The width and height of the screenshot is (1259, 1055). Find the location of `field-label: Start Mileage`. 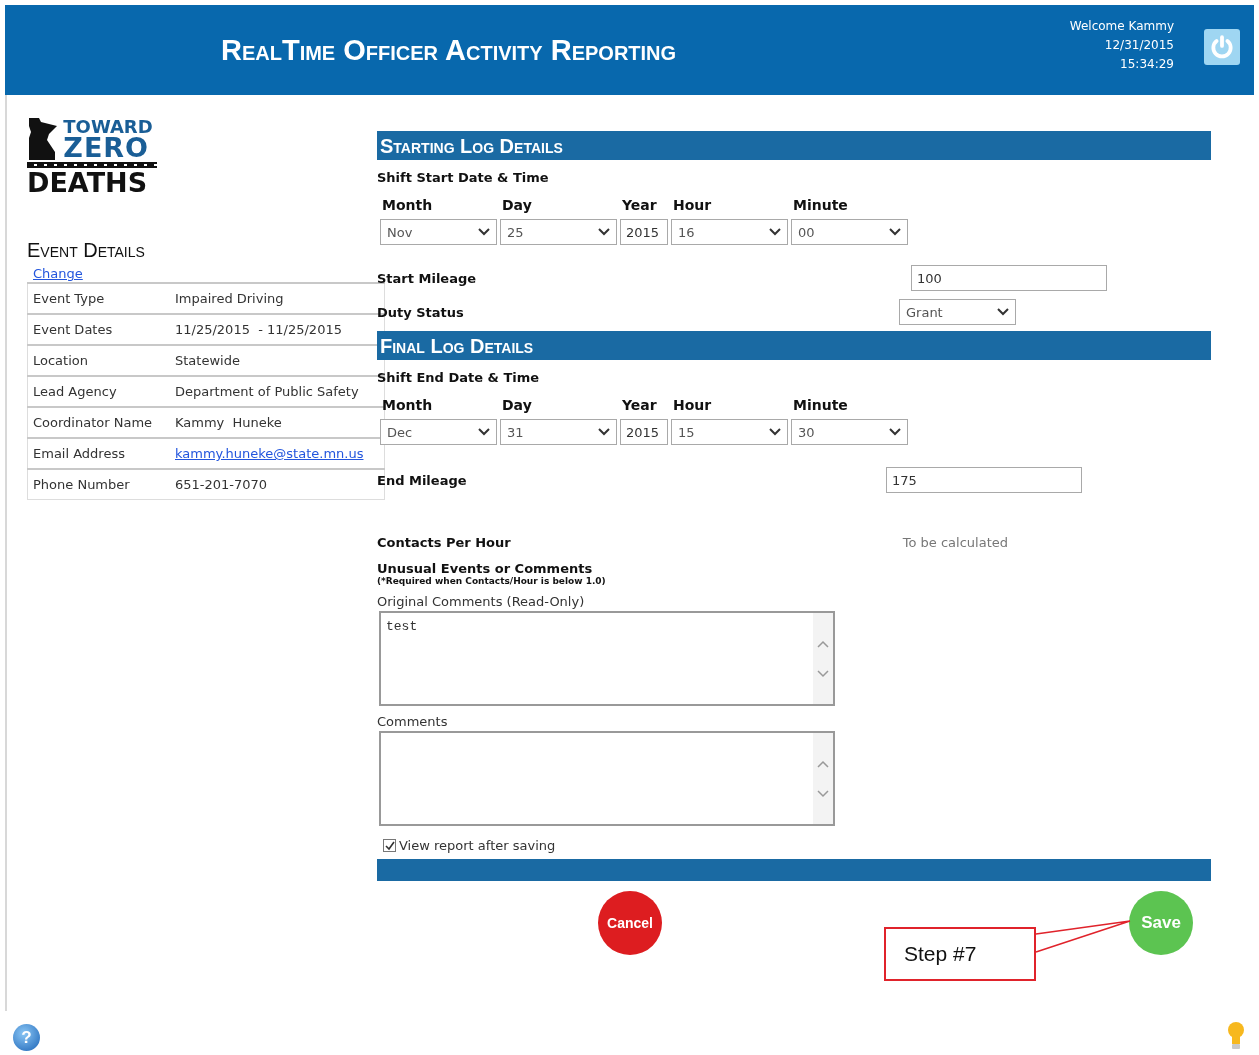

field-label: Start Mileage is located at coordinates (427, 278).